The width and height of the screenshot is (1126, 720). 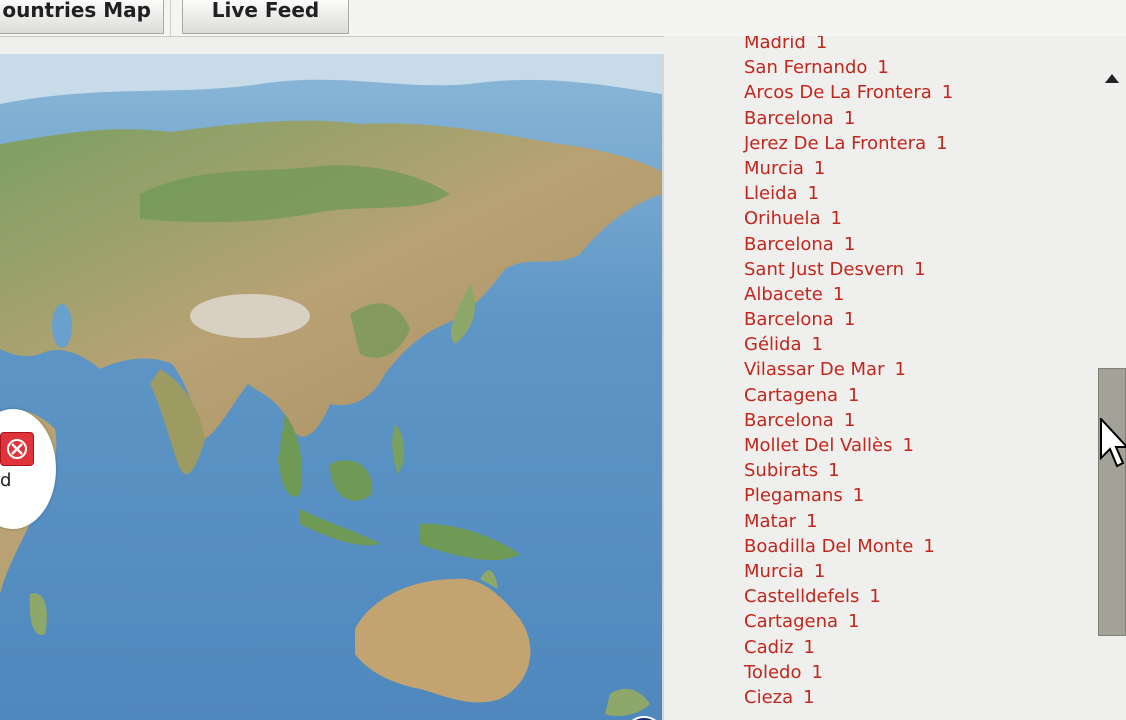 What do you see at coordinates (17, 449) in the screenshot?
I see `popup-close-button` at bounding box center [17, 449].